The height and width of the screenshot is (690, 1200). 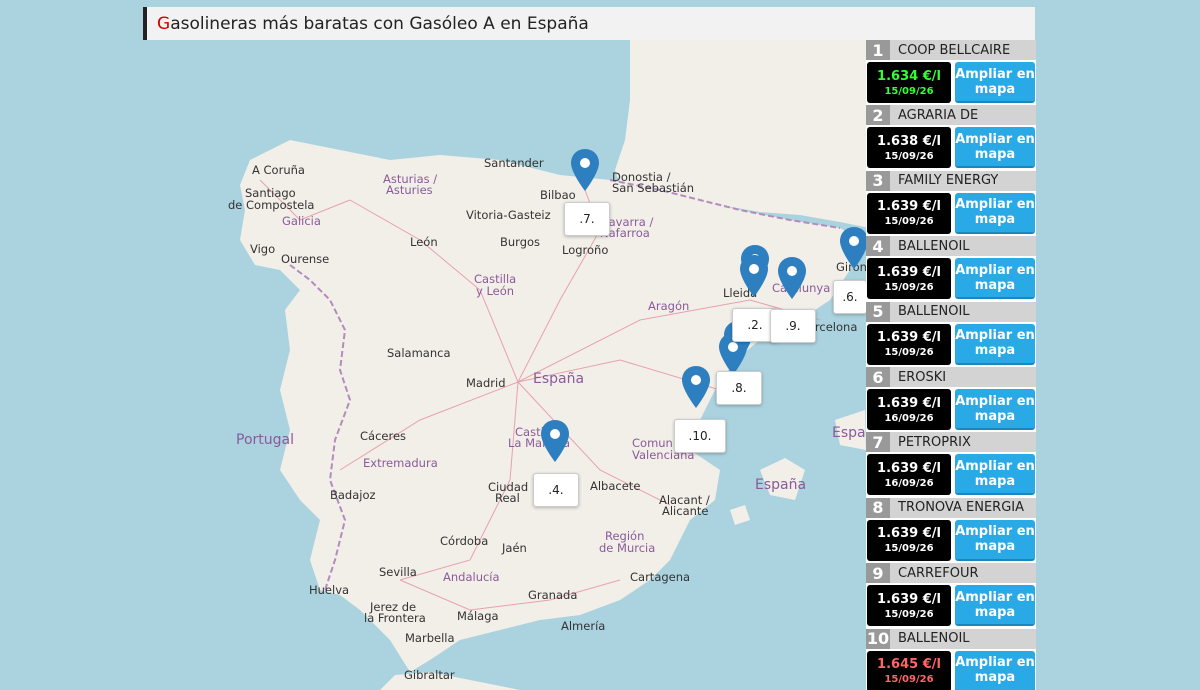 What do you see at coordinates (395, 618) in the screenshot?
I see `city-jerez-2: la Frontera` at bounding box center [395, 618].